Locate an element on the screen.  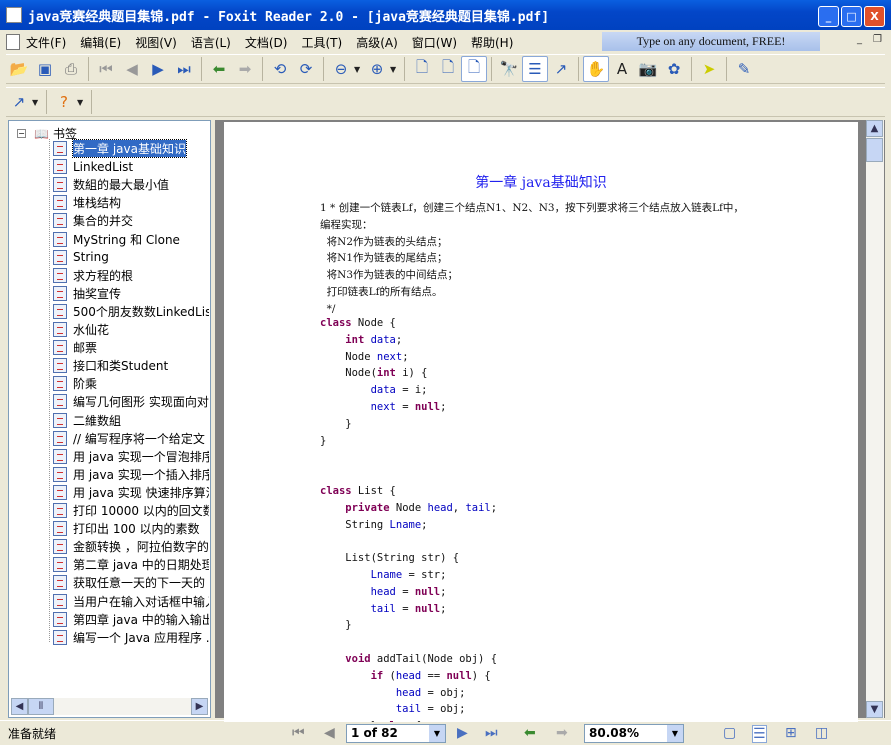
zoom-in-dropdown-icon: ▼ is located at coordinates (395, 69).